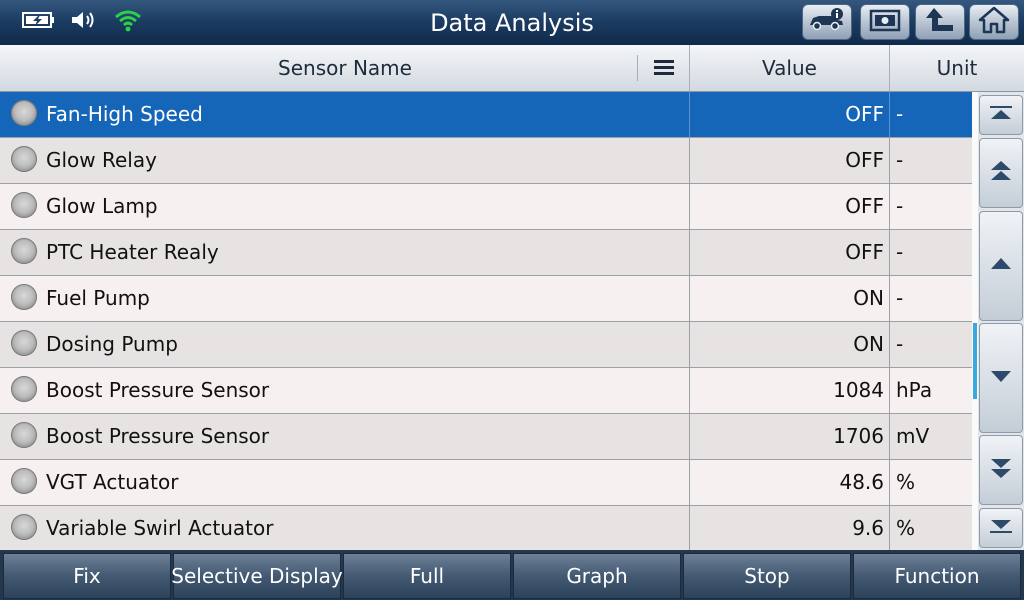  Describe the element at coordinates (486, 391) in the screenshot. I see `table-row: Boost Pressure Sensor 1084 hPa` at that location.